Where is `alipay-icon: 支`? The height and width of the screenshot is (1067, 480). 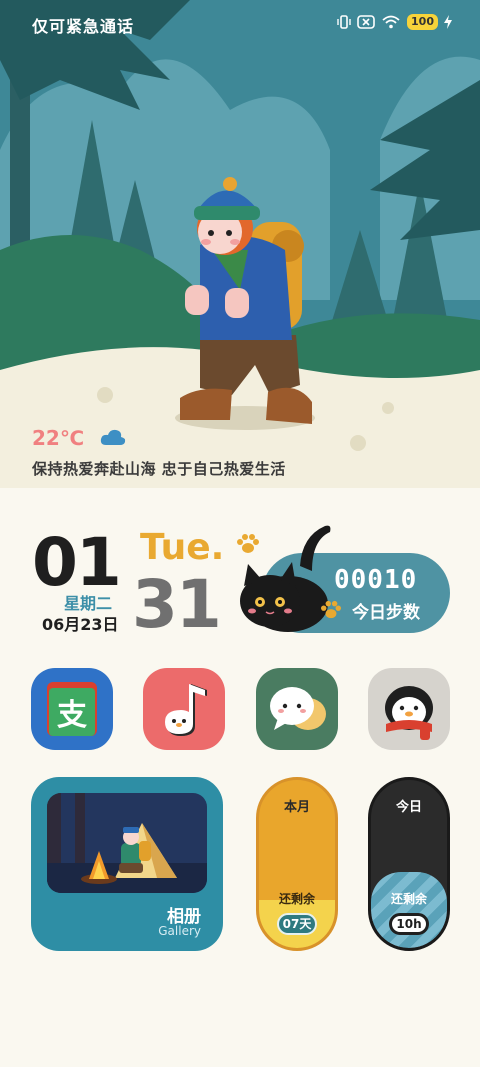
alipay-icon: 支 is located at coordinates (72, 709).